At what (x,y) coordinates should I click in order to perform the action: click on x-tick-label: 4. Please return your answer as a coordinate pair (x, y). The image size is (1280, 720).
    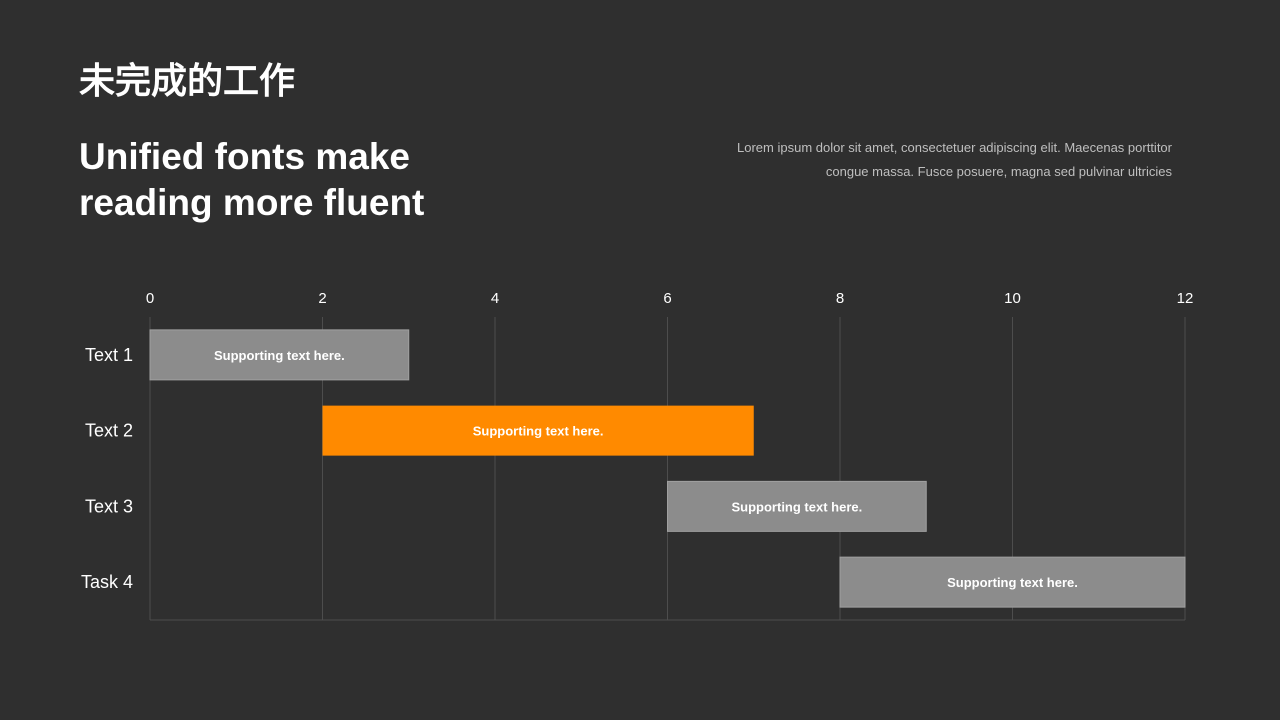
    Looking at the image, I should click on (495, 298).